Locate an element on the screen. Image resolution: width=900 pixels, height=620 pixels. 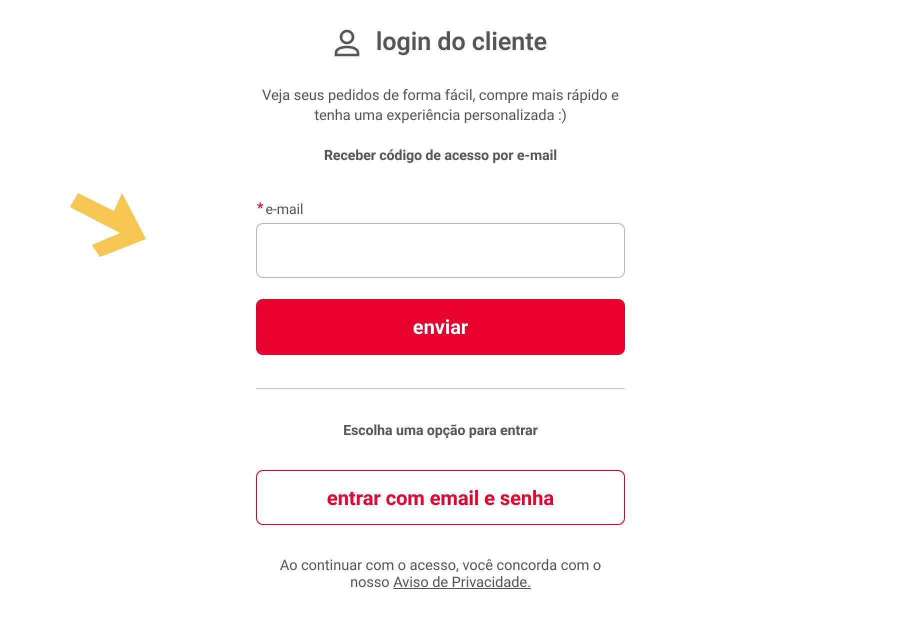
privacy-notice: Ao continuar com o acesso, você concorda com o nosso Aviso de Privacidade. is located at coordinates (440, 574).